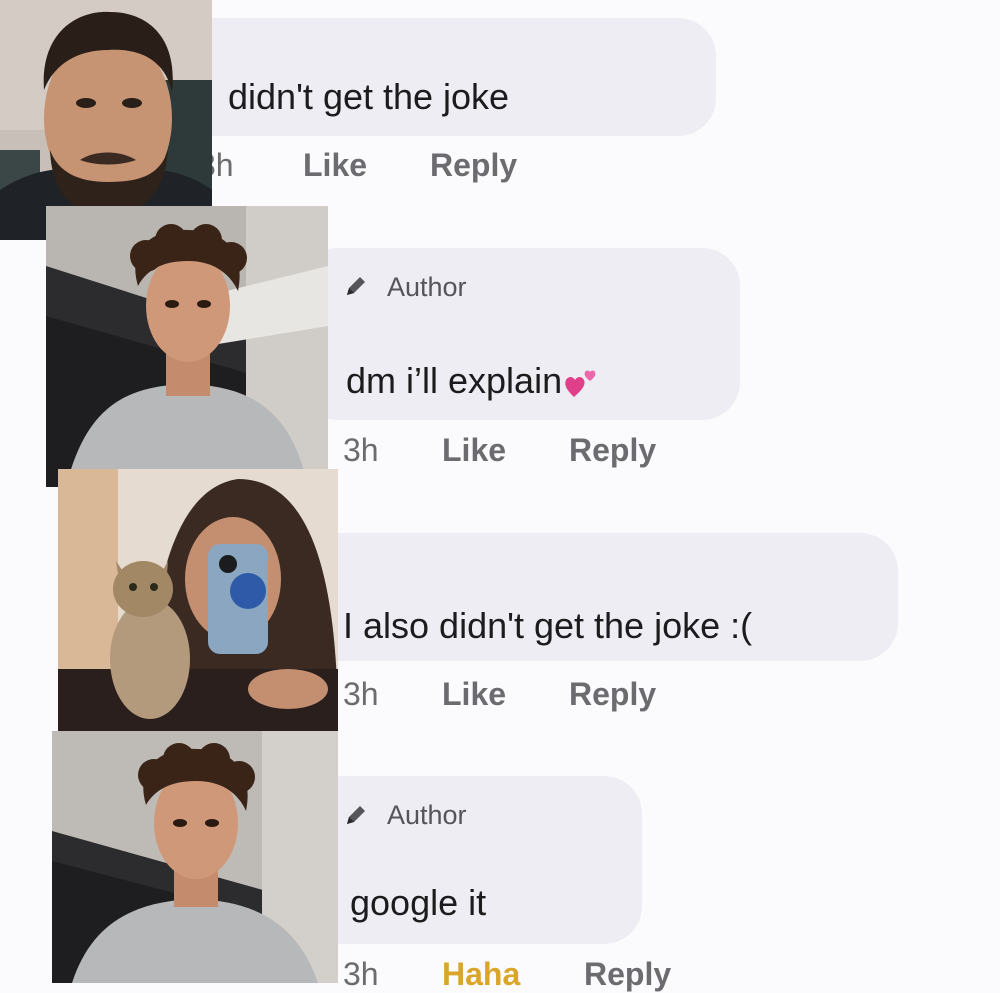 This screenshot has width=1000, height=993. I want to click on comment-text-2-content: dm i’ll explain, so click(454, 380).